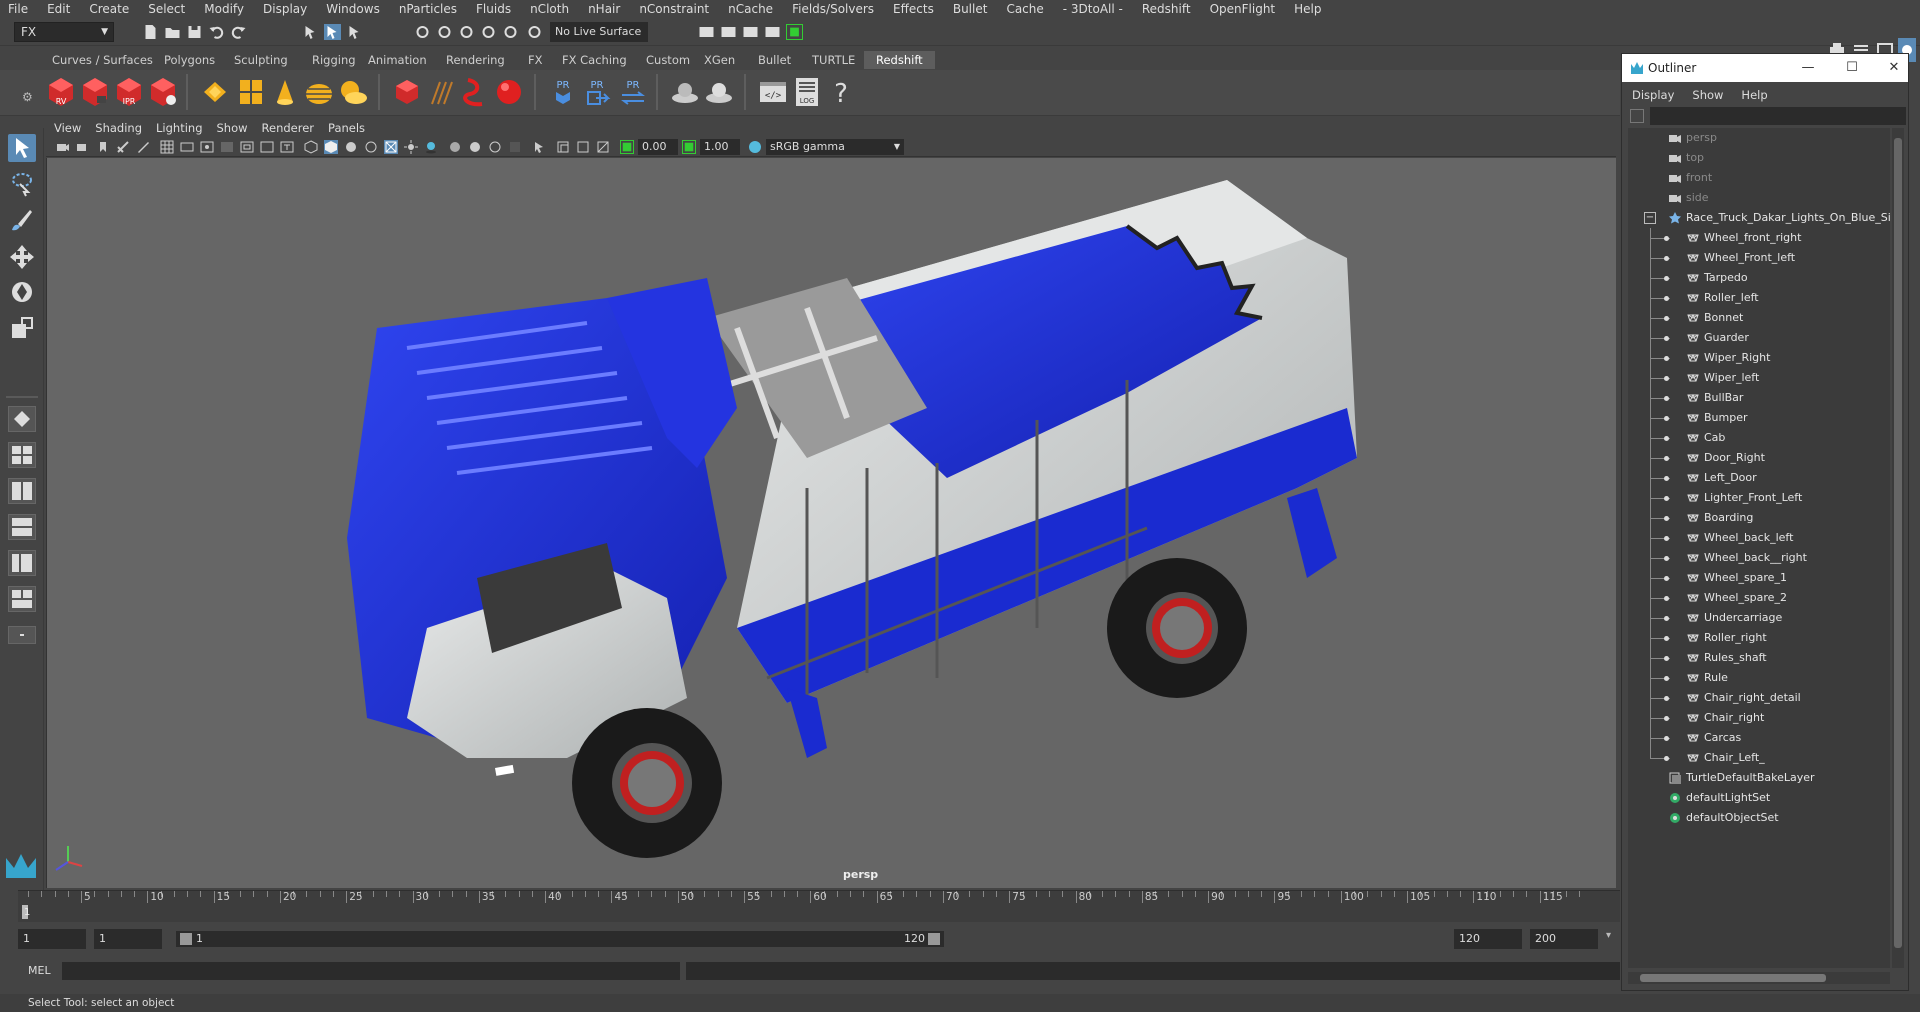 The height and width of the screenshot is (1012, 1920). What do you see at coordinates (186, 939) in the screenshot?
I see `range-start-handle` at bounding box center [186, 939].